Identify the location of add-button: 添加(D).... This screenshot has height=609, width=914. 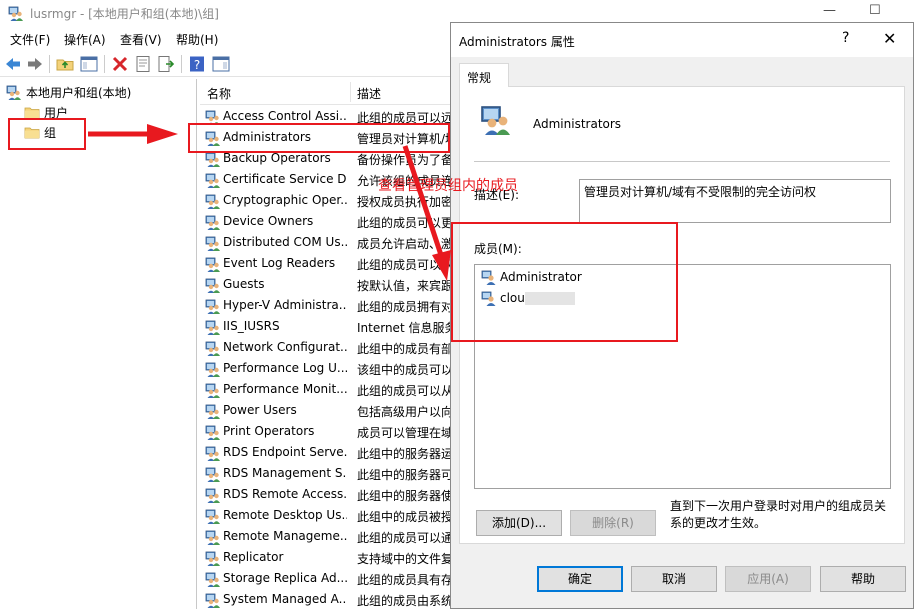
(519, 523).